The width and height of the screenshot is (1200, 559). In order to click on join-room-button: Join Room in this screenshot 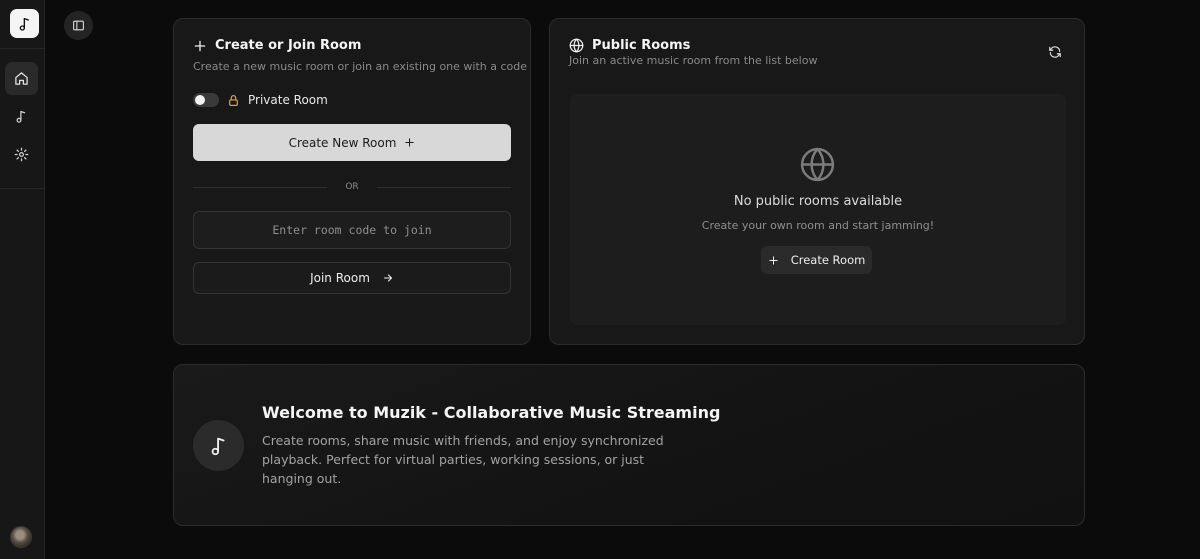, I will do `click(352, 278)`.